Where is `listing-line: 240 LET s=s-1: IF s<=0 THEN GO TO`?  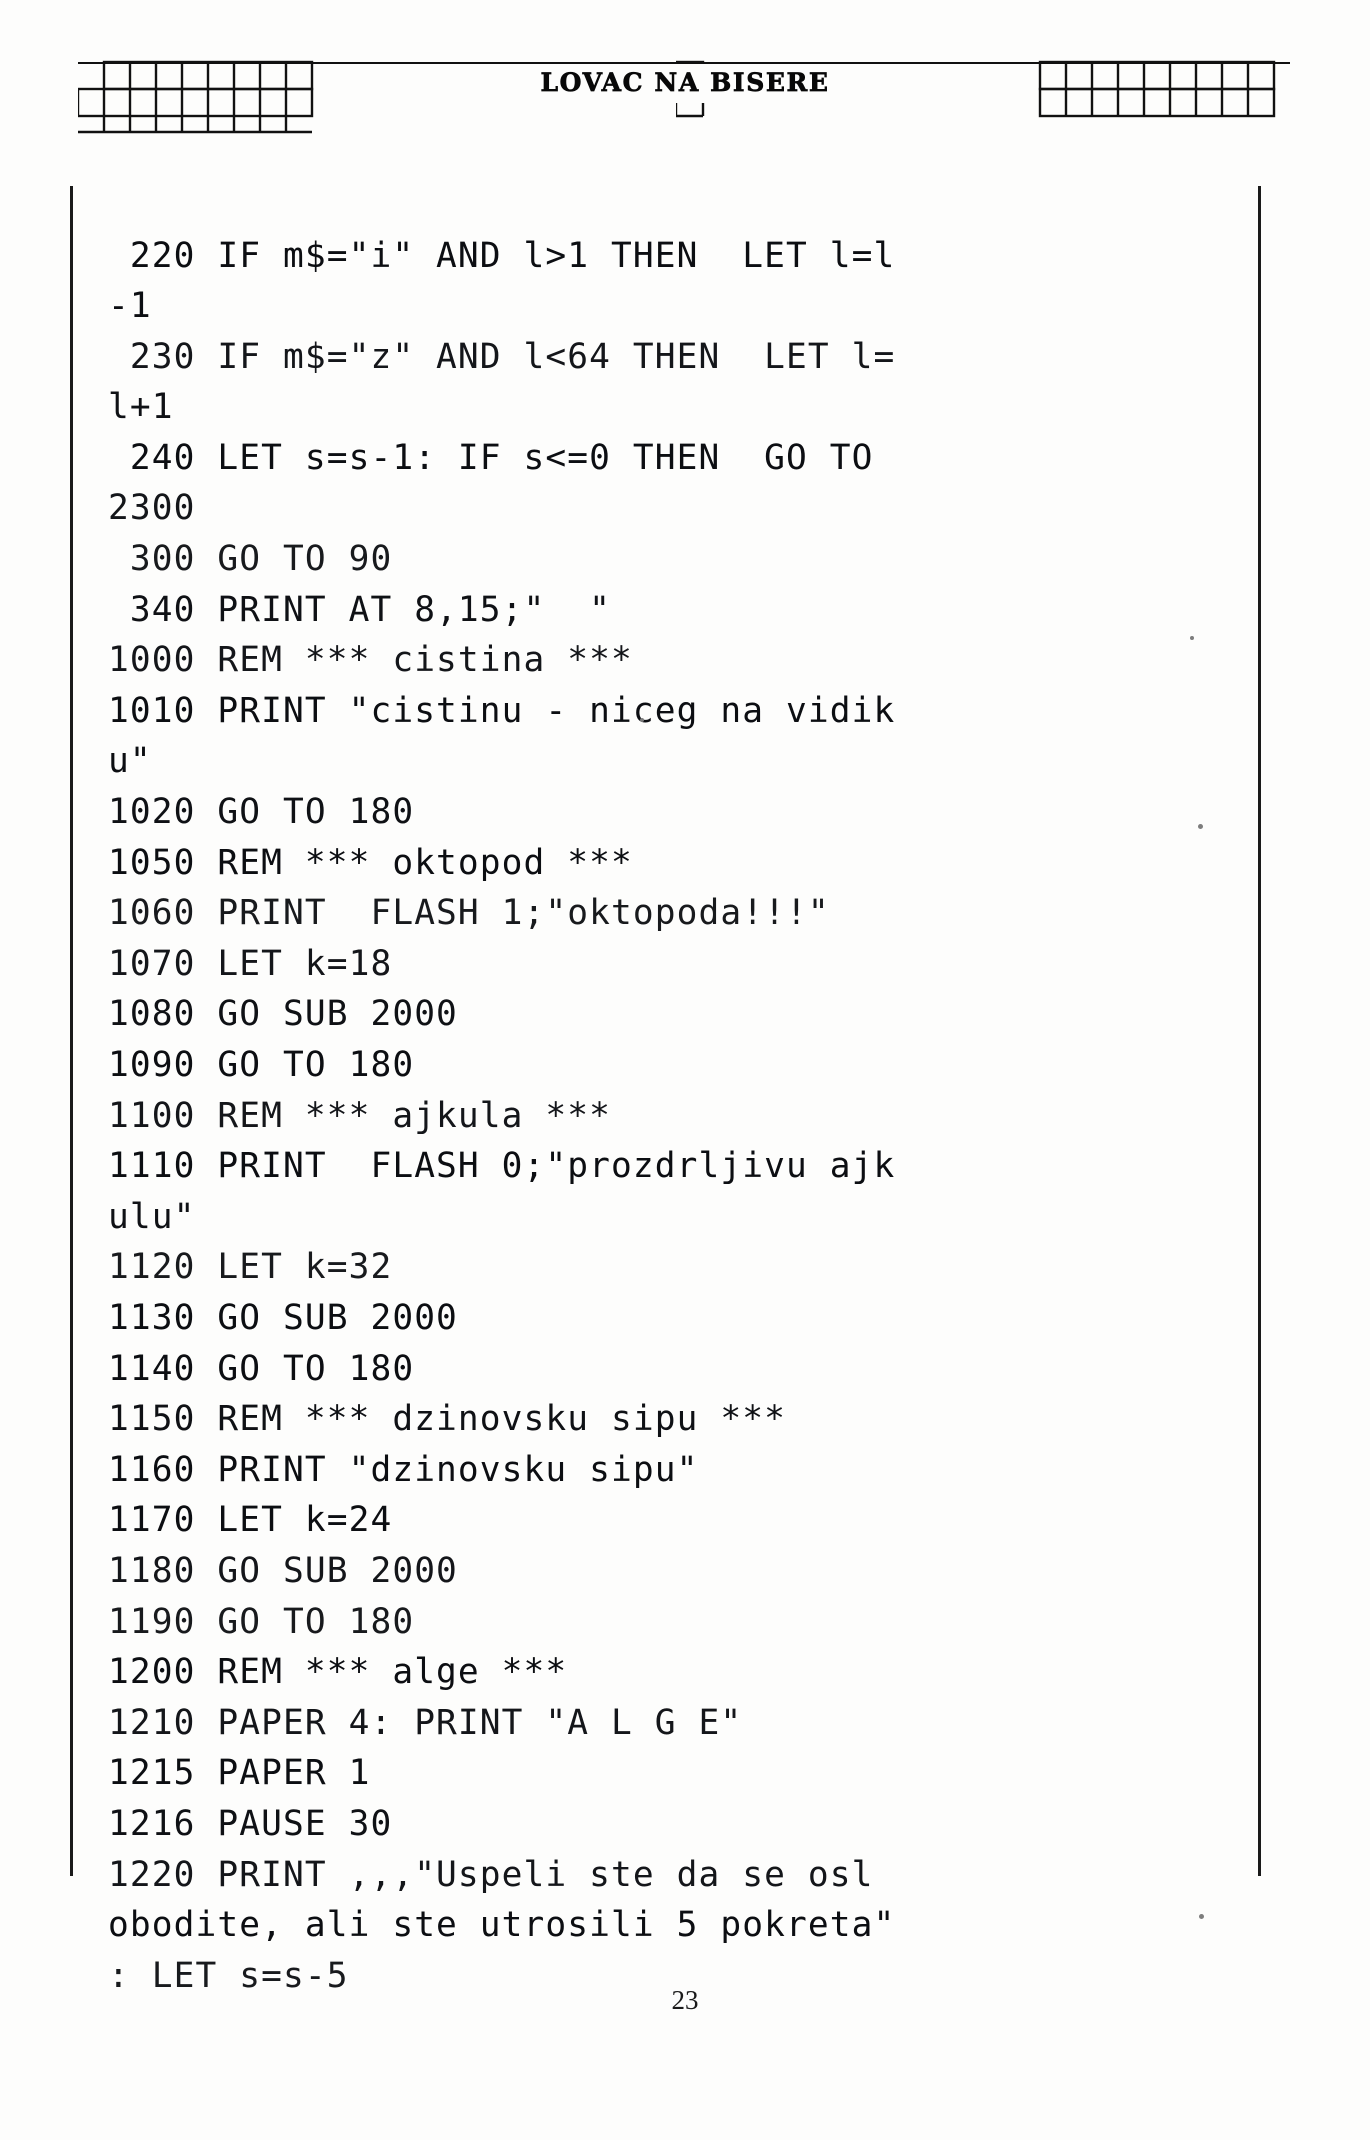
listing-line: 240 LET s=s-1: IF s<=0 THEN GO TO is located at coordinates (491, 457).